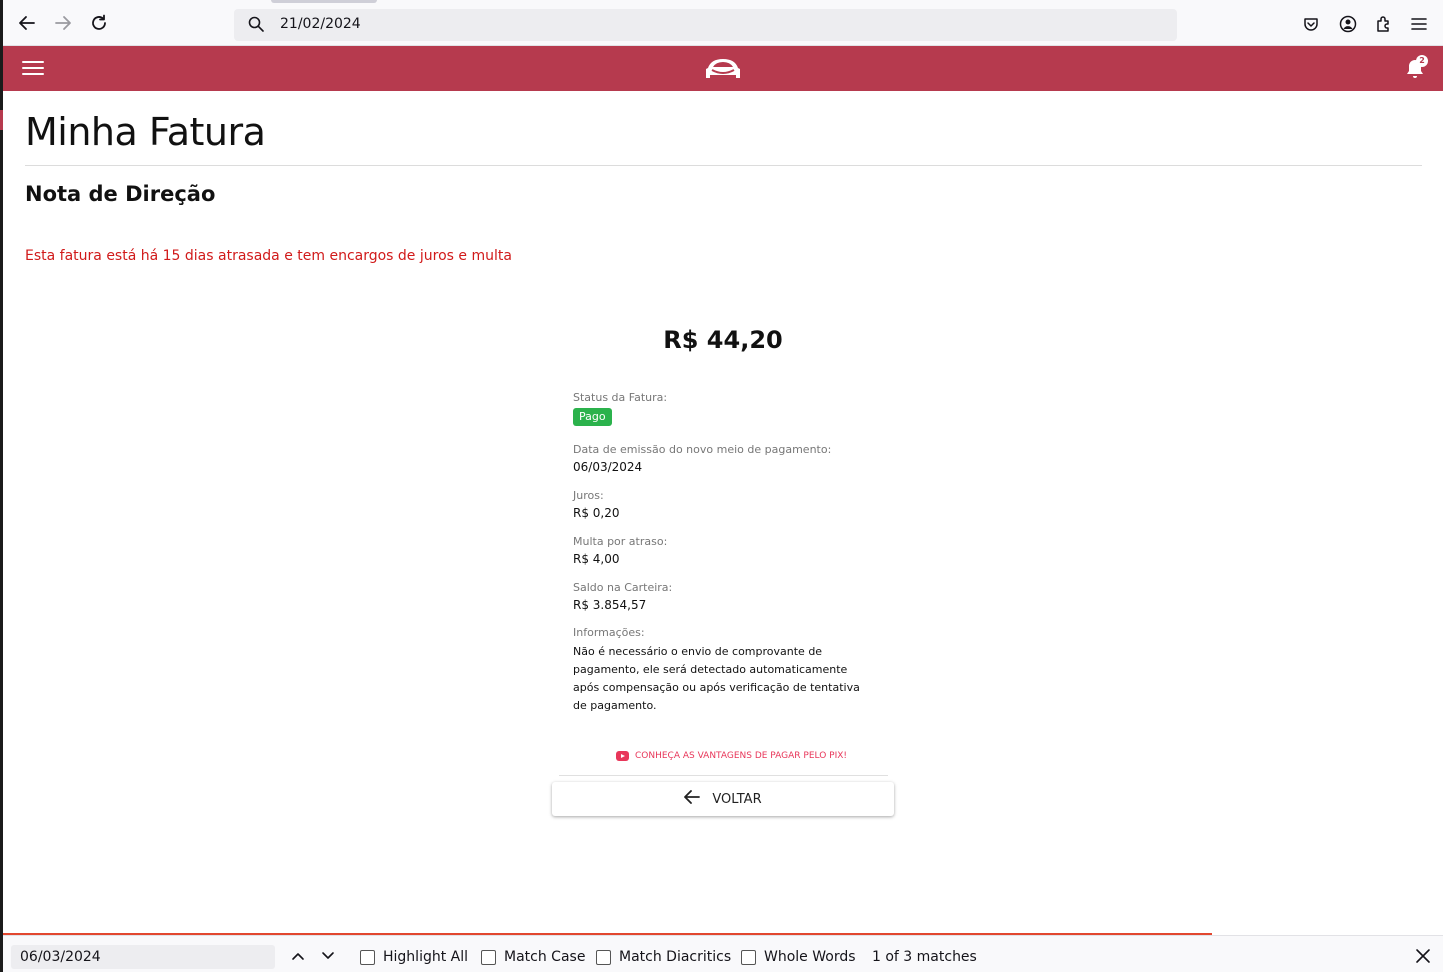 The width and height of the screenshot is (1443, 972). I want to click on emission-date-value: 06/03/2024, so click(608, 467).